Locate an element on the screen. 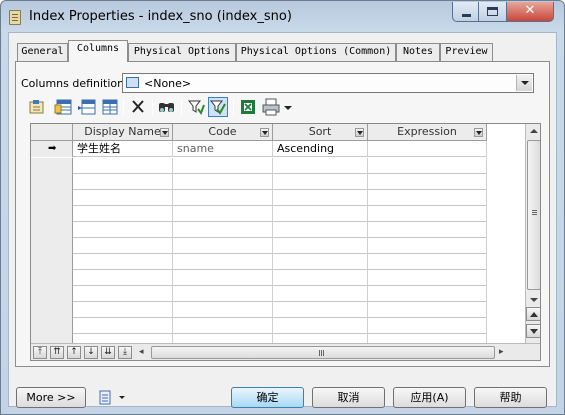 The height and width of the screenshot is (415, 565). add-columns-icon is located at coordinates (64, 107).